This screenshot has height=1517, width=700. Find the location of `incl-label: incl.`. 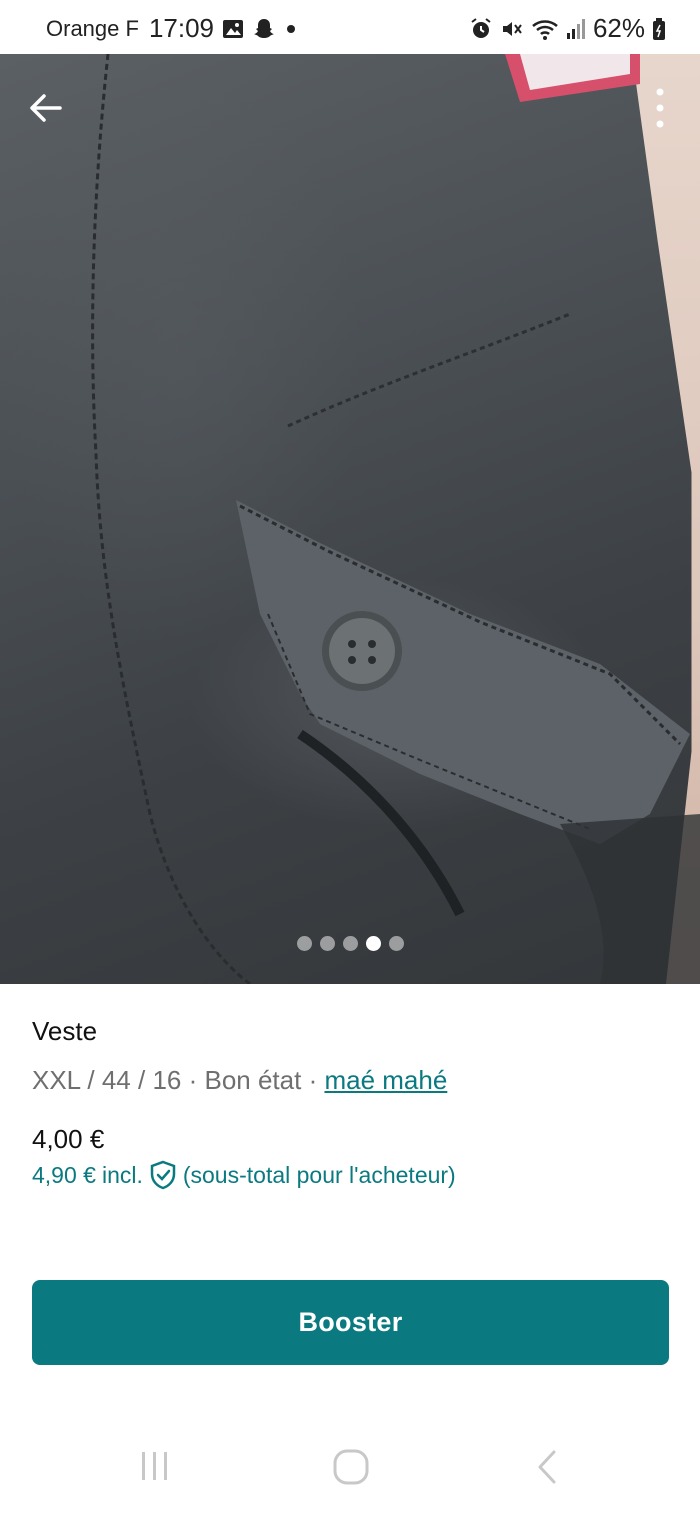

incl-label: incl. is located at coordinates (122, 1174).